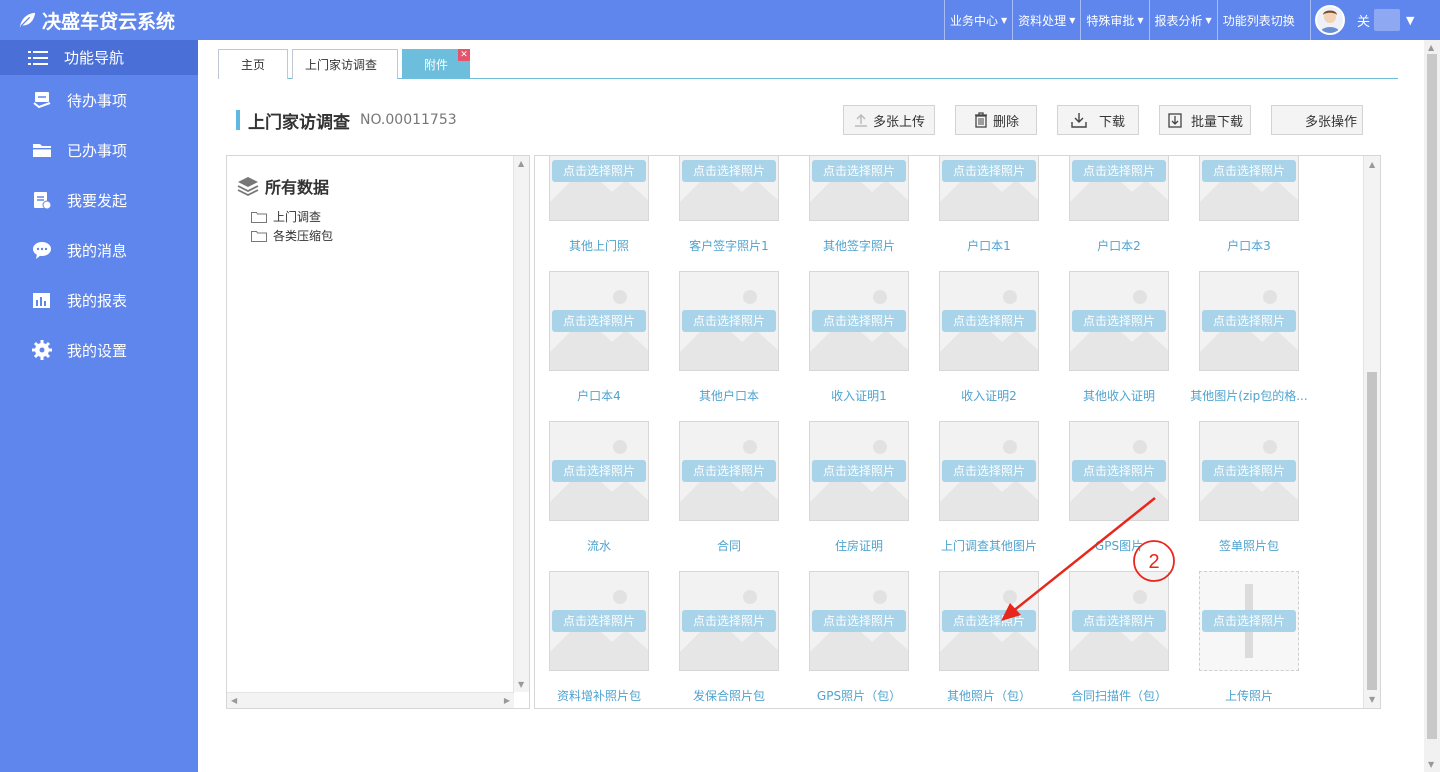 Image resolution: width=1440 pixels, height=772 pixels. I want to click on gallery-scrollbar: ▲ ▼, so click(1371, 432).